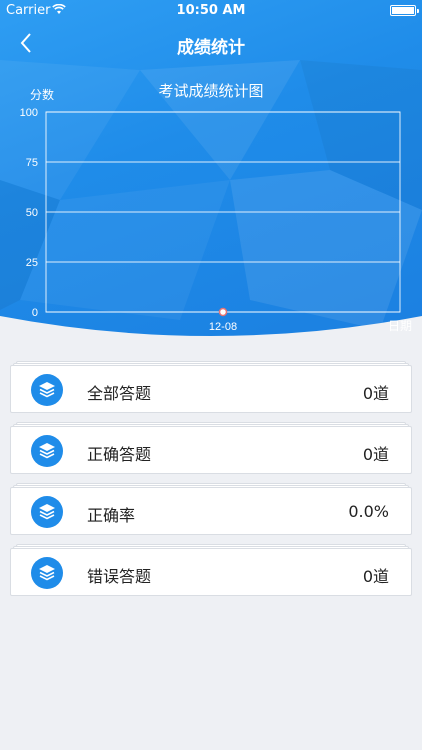 This screenshot has height=750, width=422. Describe the element at coordinates (32, 213) in the screenshot. I see `y-tick-label: 50` at that location.